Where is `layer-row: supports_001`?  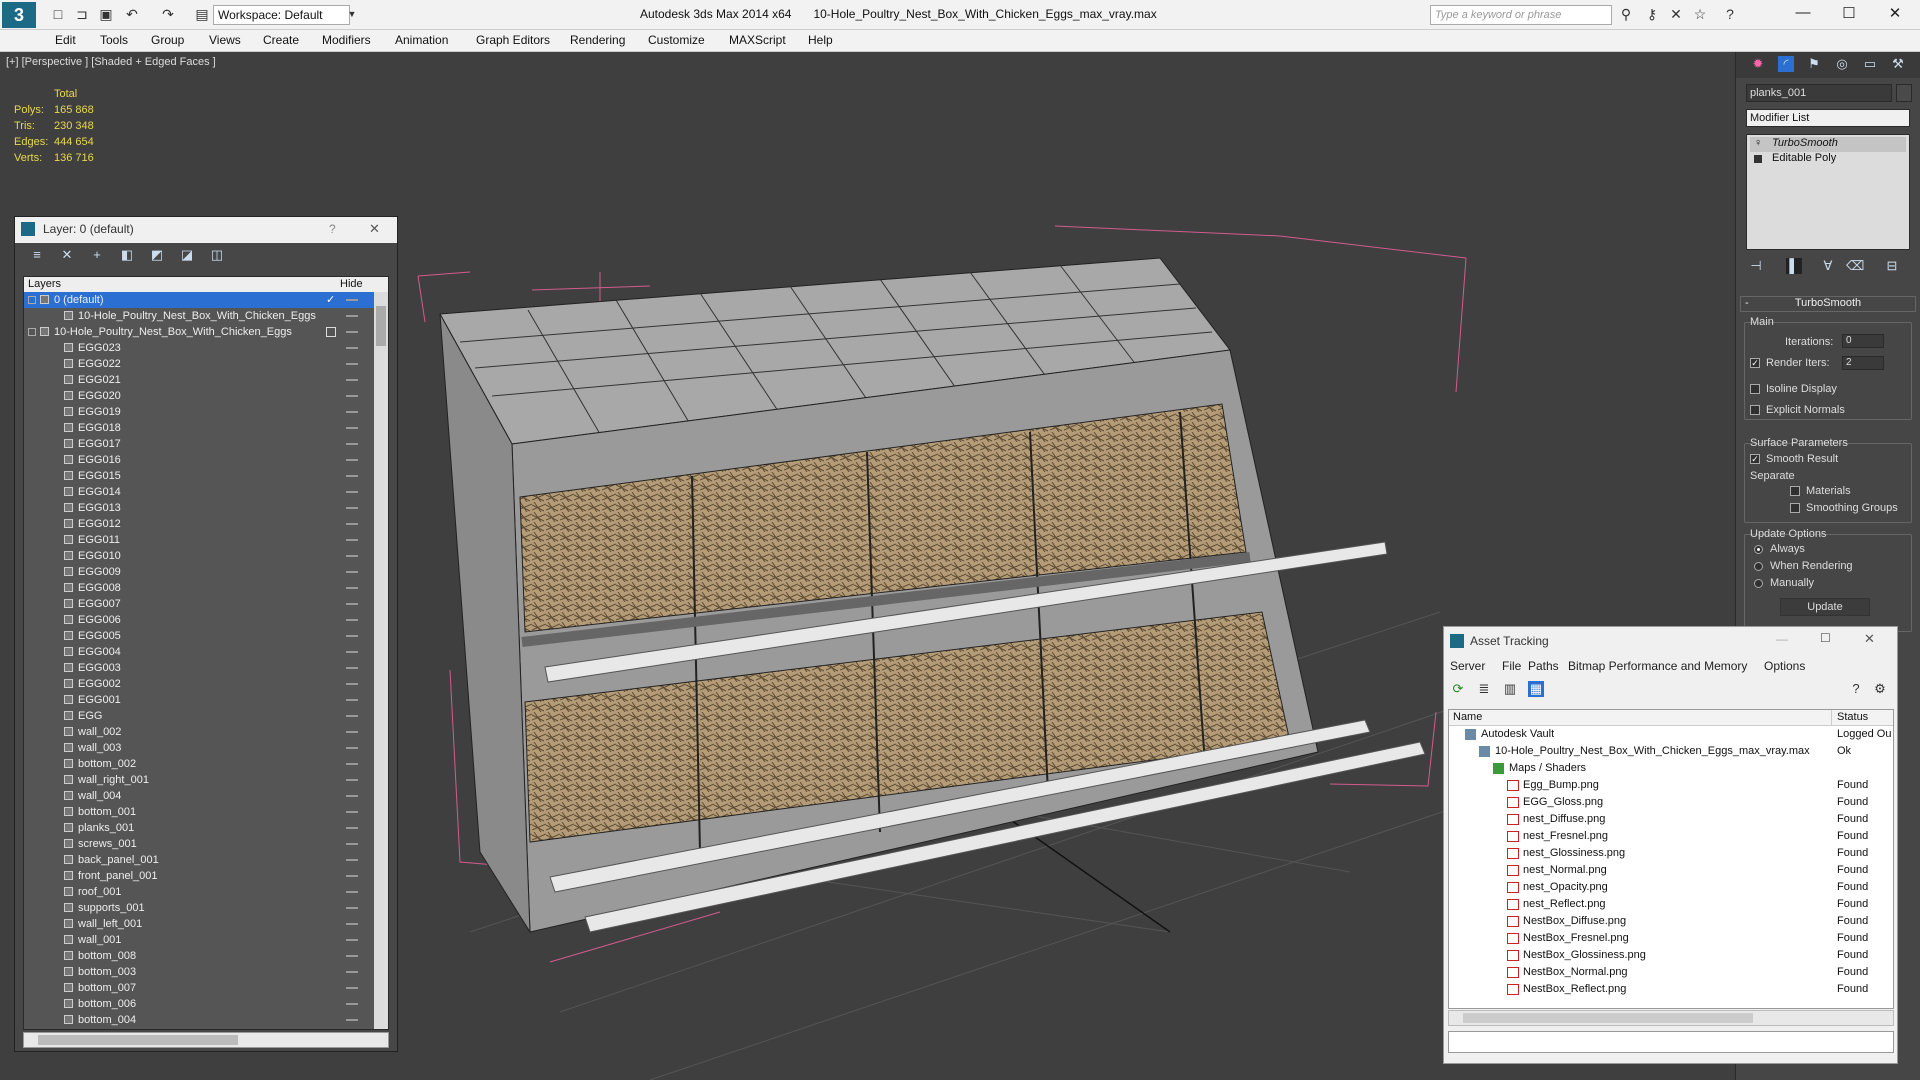 layer-row: supports_001 is located at coordinates (206, 908).